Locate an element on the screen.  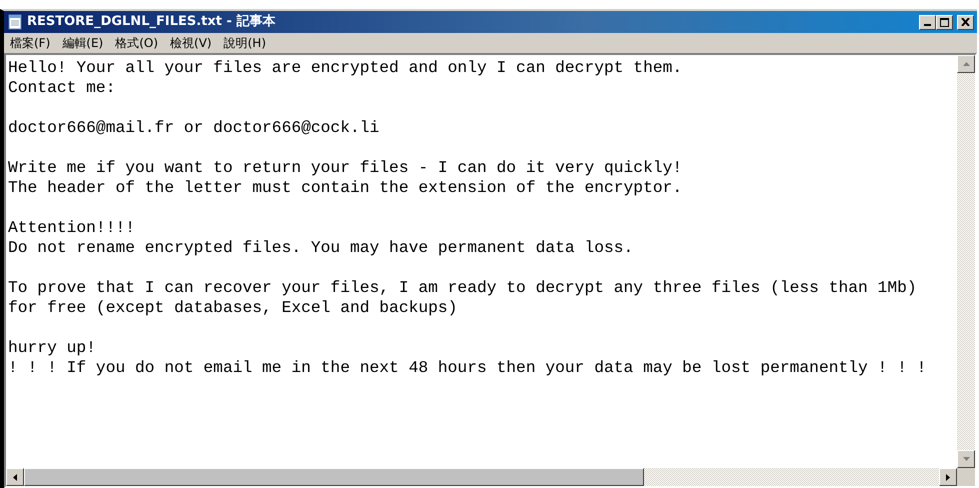
text-line: doctor666@mail.fr or doctor666@cock.li is located at coordinates (194, 128).